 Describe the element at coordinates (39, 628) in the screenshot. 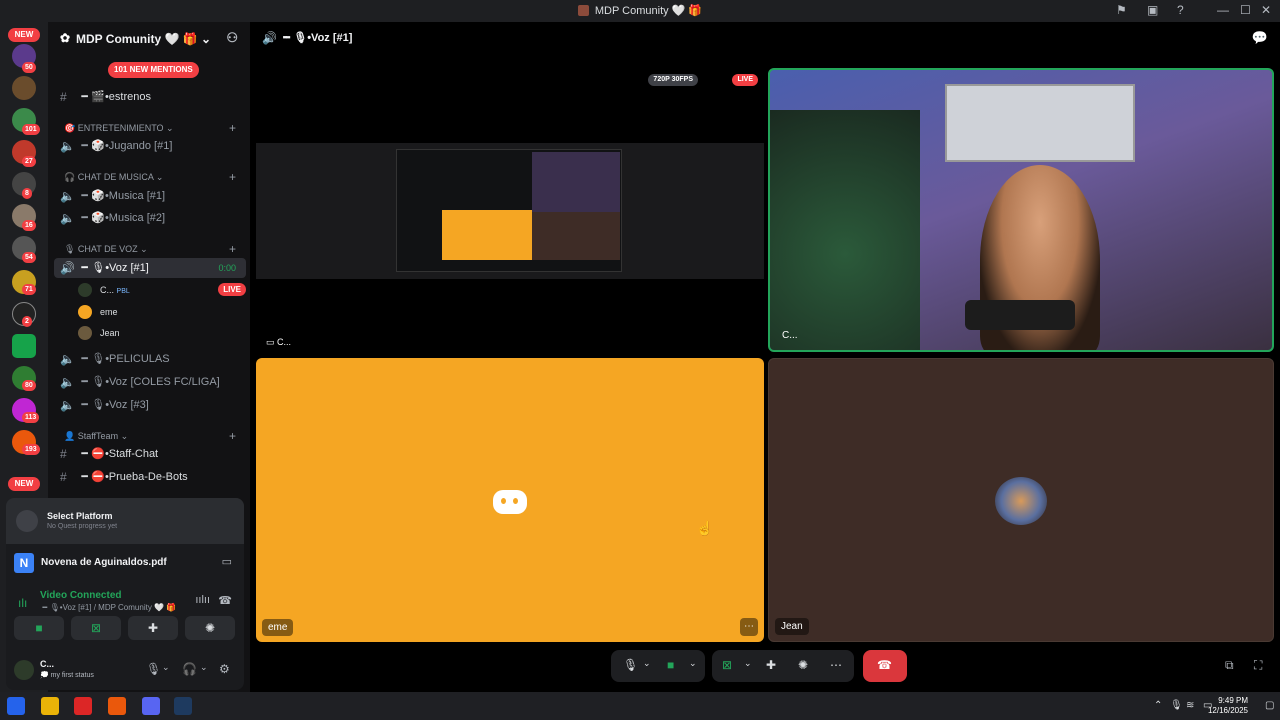

I see `camera-button: ■` at that location.